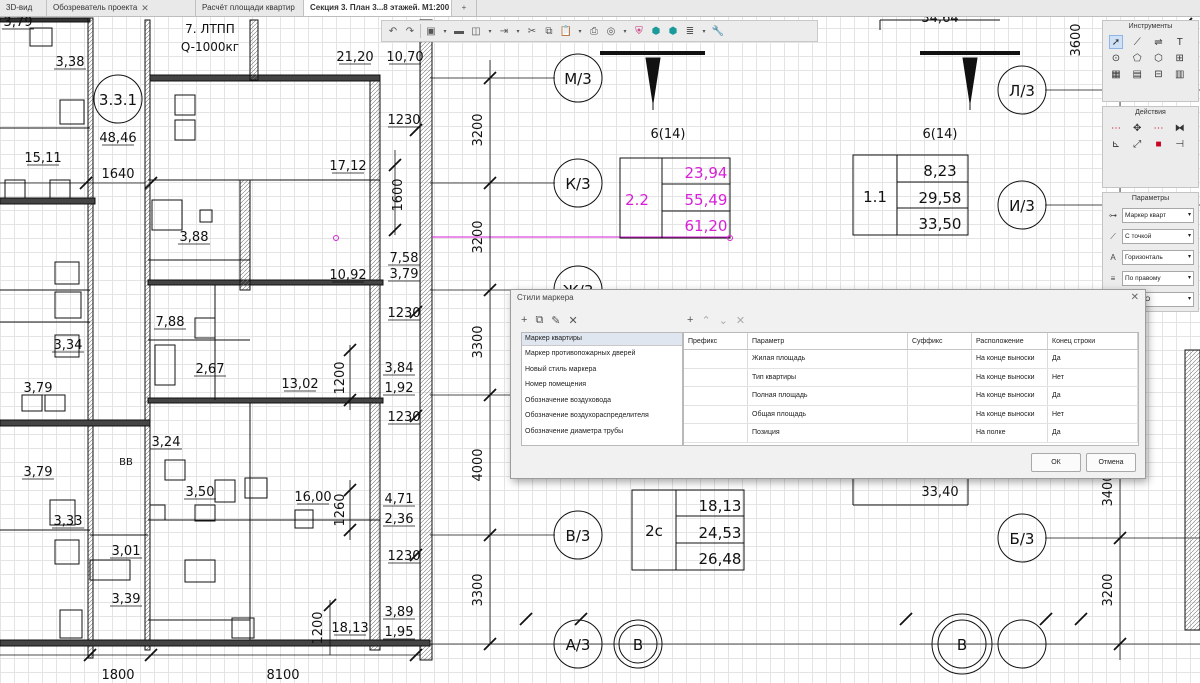  What do you see at coordinates (1180, 144) in the screenshot?
I see `extend-icon: ⊣` at bounding box center [1180, 144].